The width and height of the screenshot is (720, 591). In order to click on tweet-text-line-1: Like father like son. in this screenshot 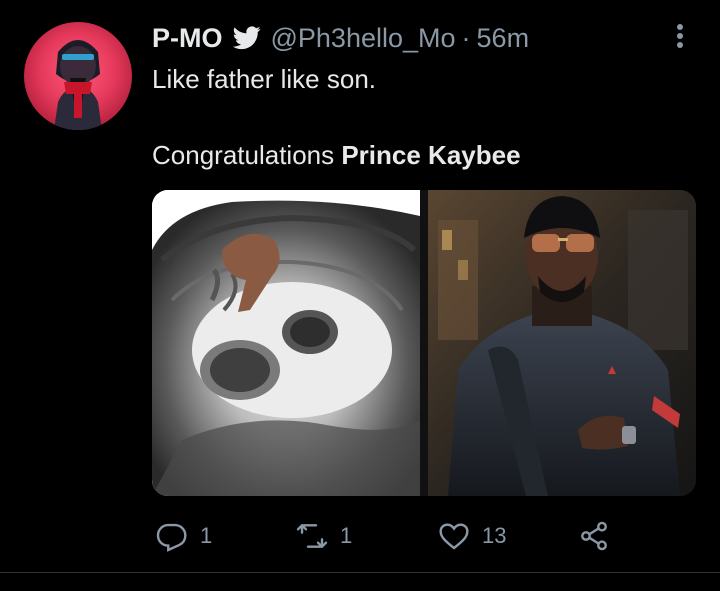, I will do `click(264, 79)`.